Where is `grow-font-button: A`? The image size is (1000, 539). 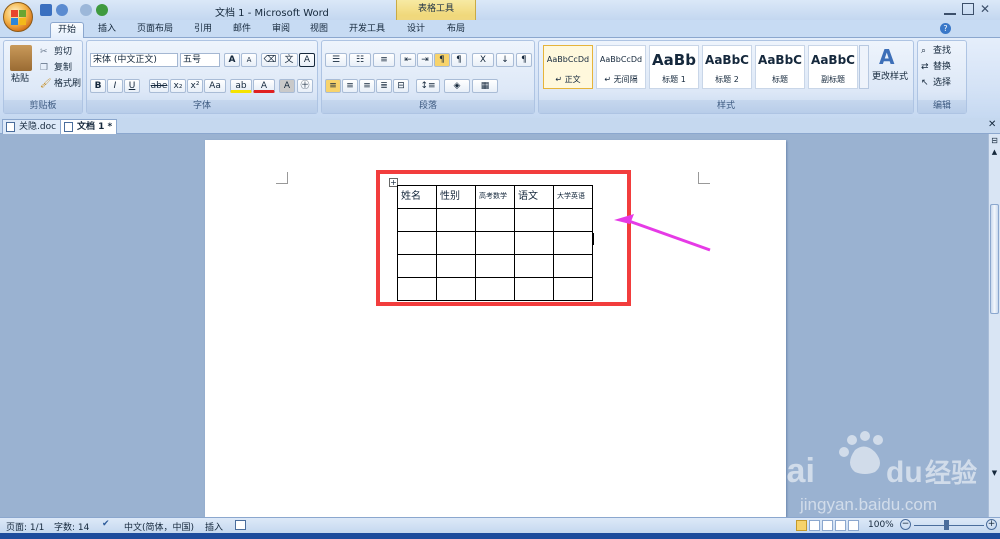
grow-font-button: A is located at coordinates (232, 60).